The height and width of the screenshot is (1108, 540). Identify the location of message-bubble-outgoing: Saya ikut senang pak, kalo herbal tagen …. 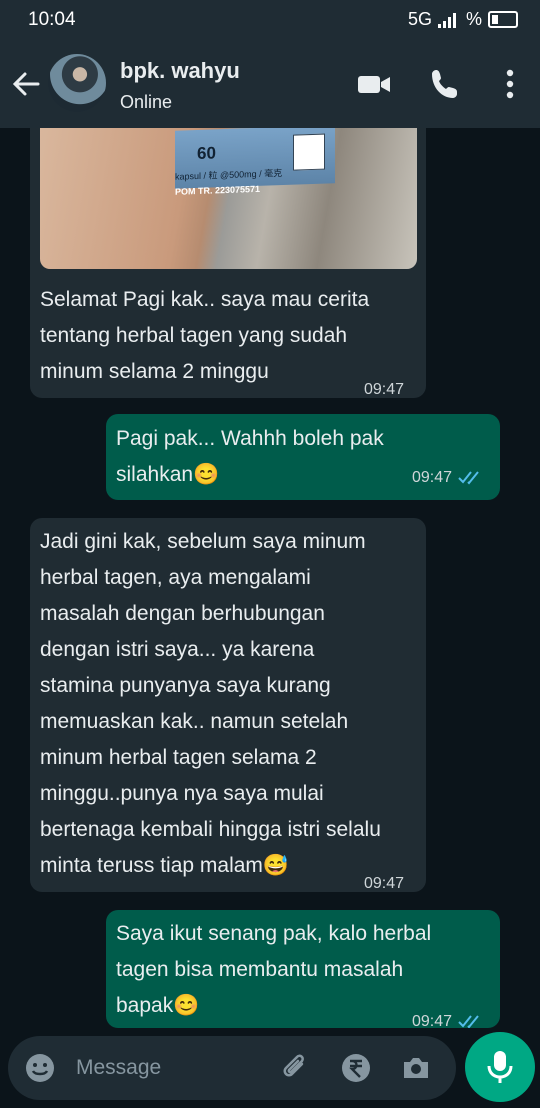
(303, 969).